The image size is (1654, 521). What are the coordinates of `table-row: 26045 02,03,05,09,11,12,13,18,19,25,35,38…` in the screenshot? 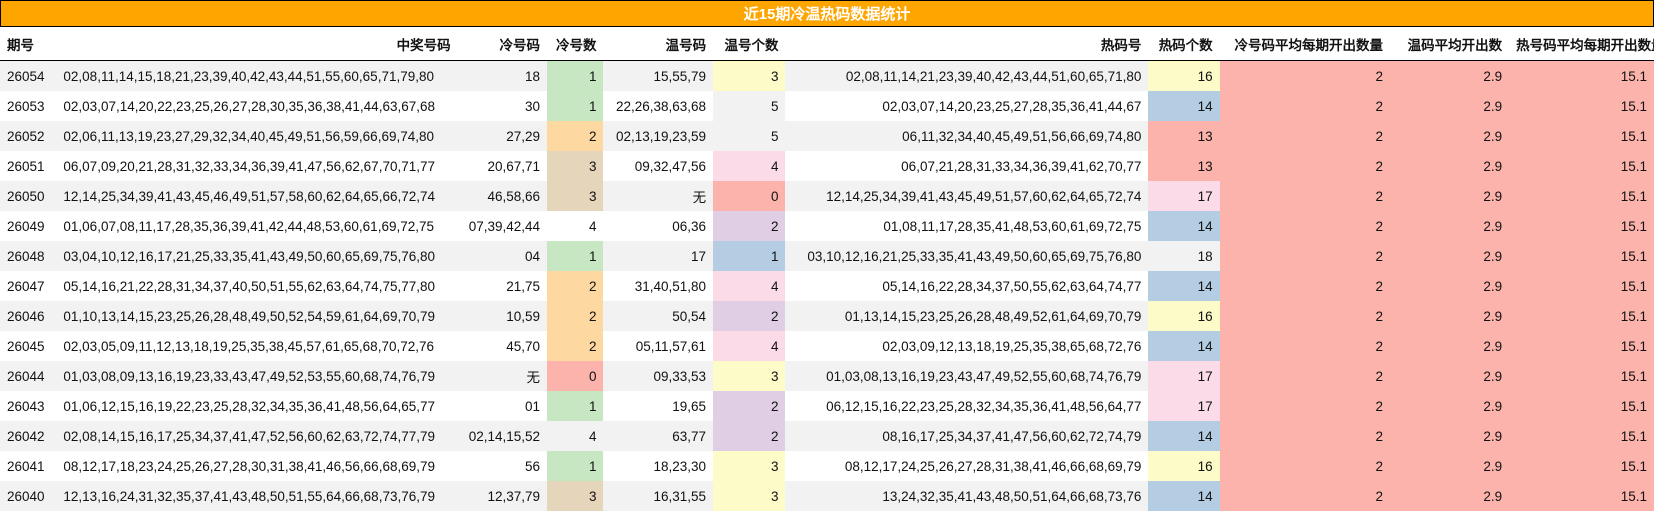 It's located at (827, 346).